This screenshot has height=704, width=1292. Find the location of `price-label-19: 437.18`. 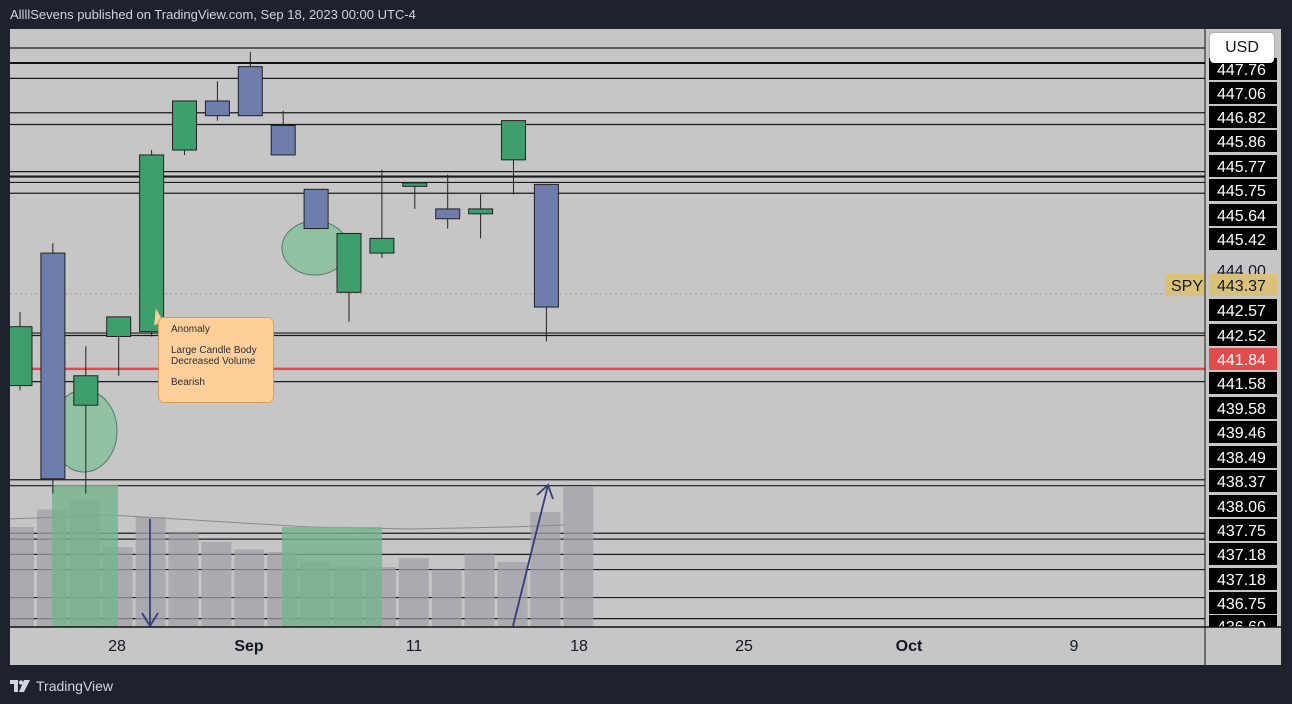

price-label-19: 437.18 is located at coordinates (1241, 580).